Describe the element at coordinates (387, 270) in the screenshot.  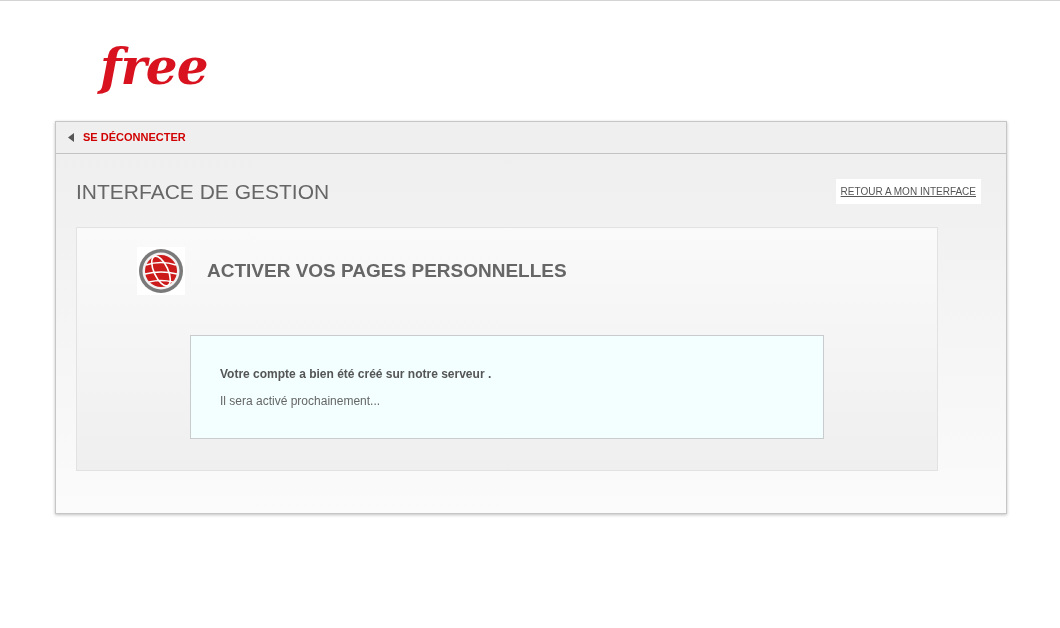
I see `section-title: ACTIVER VOS PAGES PERSONNELLES` at that location.